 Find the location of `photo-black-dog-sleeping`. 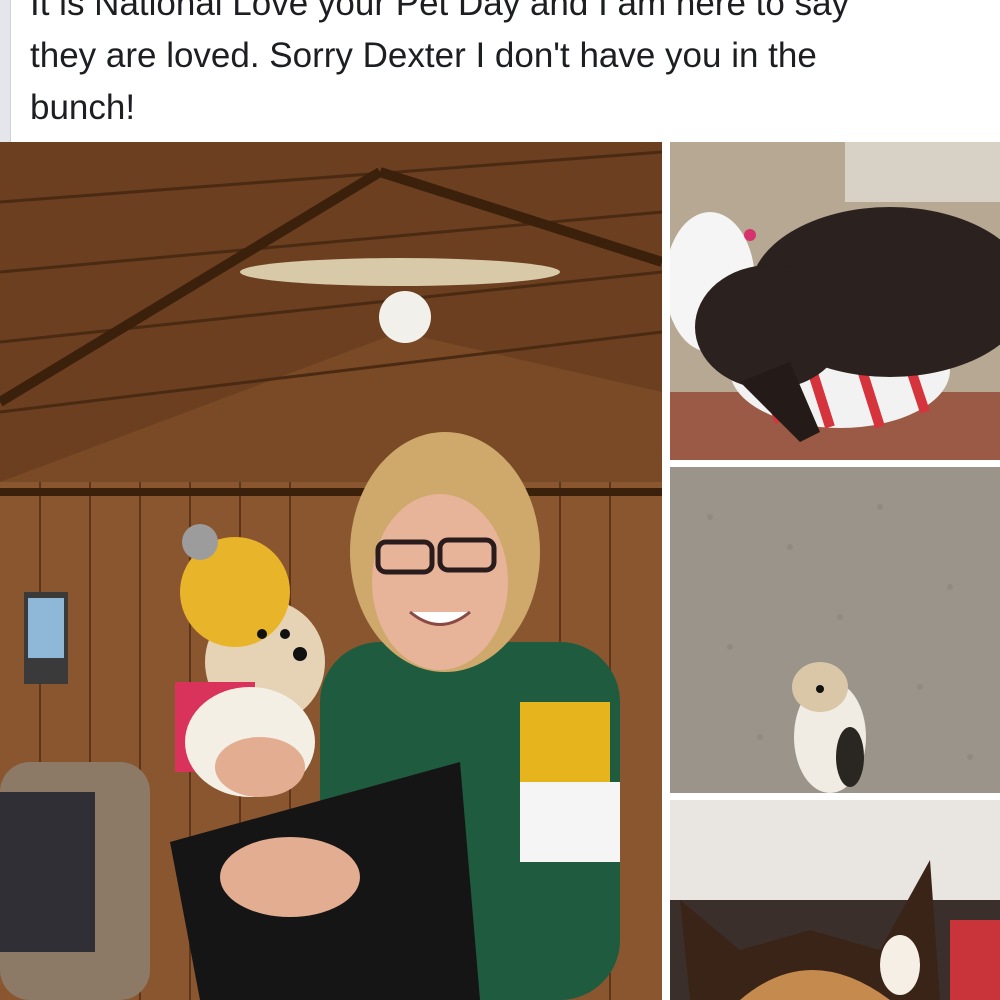

photo-black-dog-sleeping is located at coordinates (835, 301).